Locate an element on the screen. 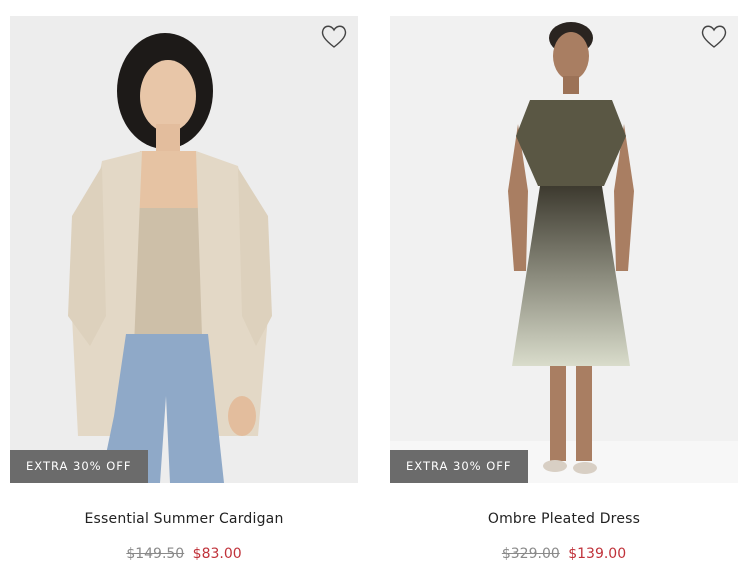  product-title: Essential Summer Cardigan is located at coordinates (184, 519).